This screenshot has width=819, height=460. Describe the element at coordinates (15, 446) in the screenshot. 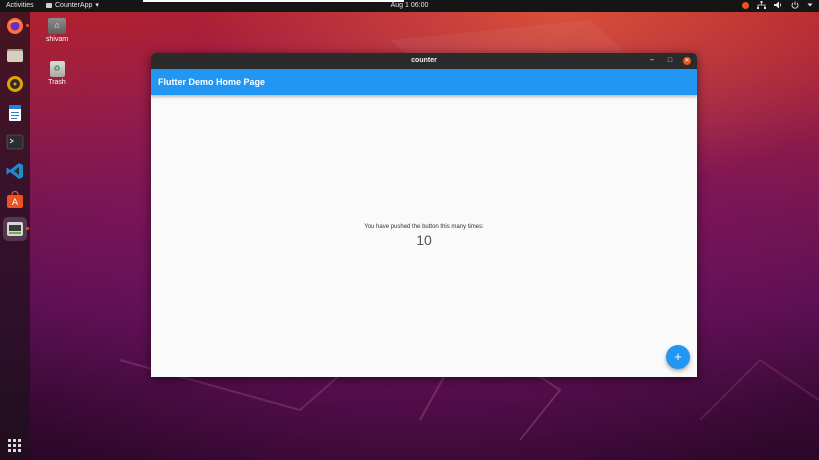

I see `show-apps-button` at that location.